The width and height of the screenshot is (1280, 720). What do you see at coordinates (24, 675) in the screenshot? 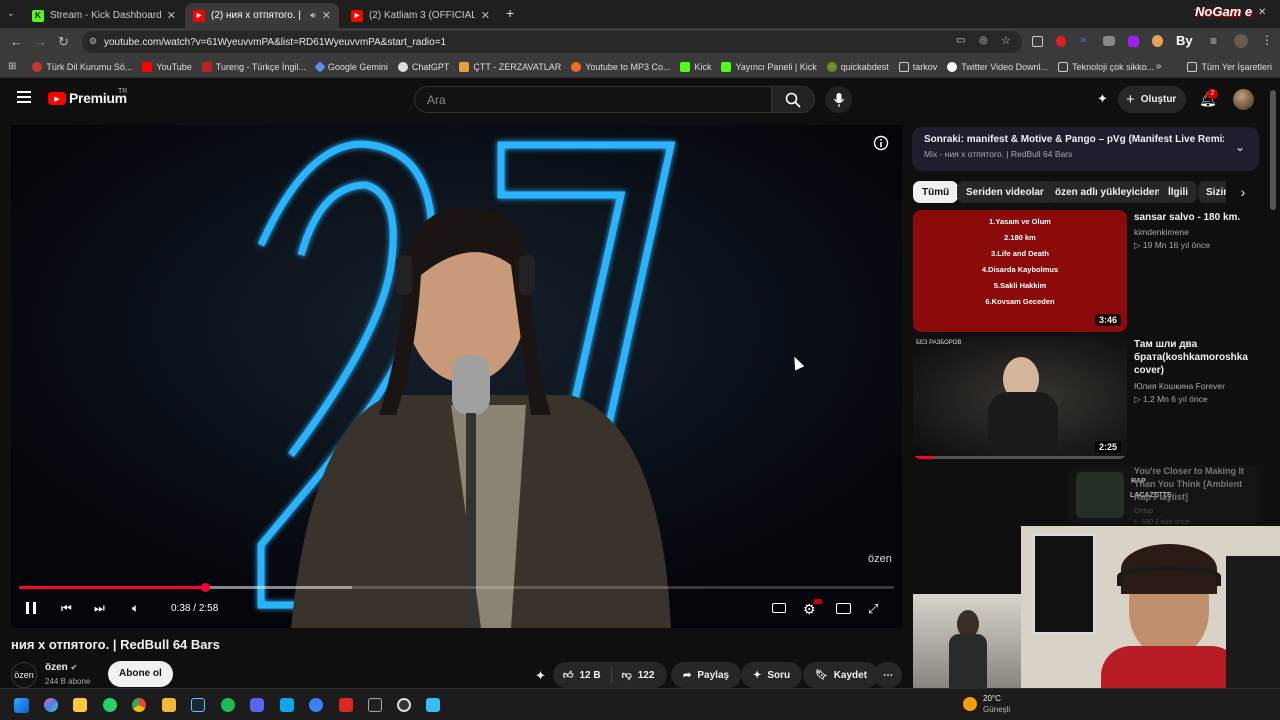
I see `channel-avatar: özen` at bounding box center [24, 675].